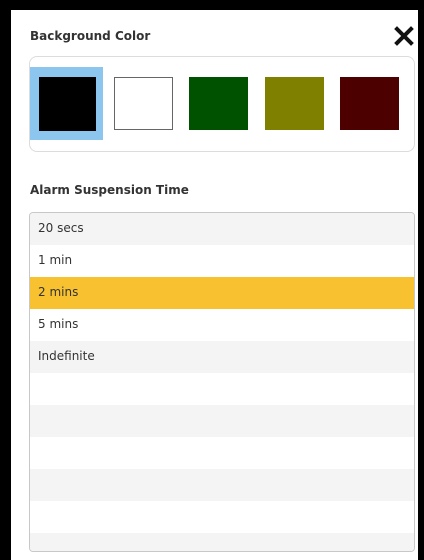 The width and height of the screenshot is (424, 560). I want to click on swatch-dark-green-fill, so click(218, 103).